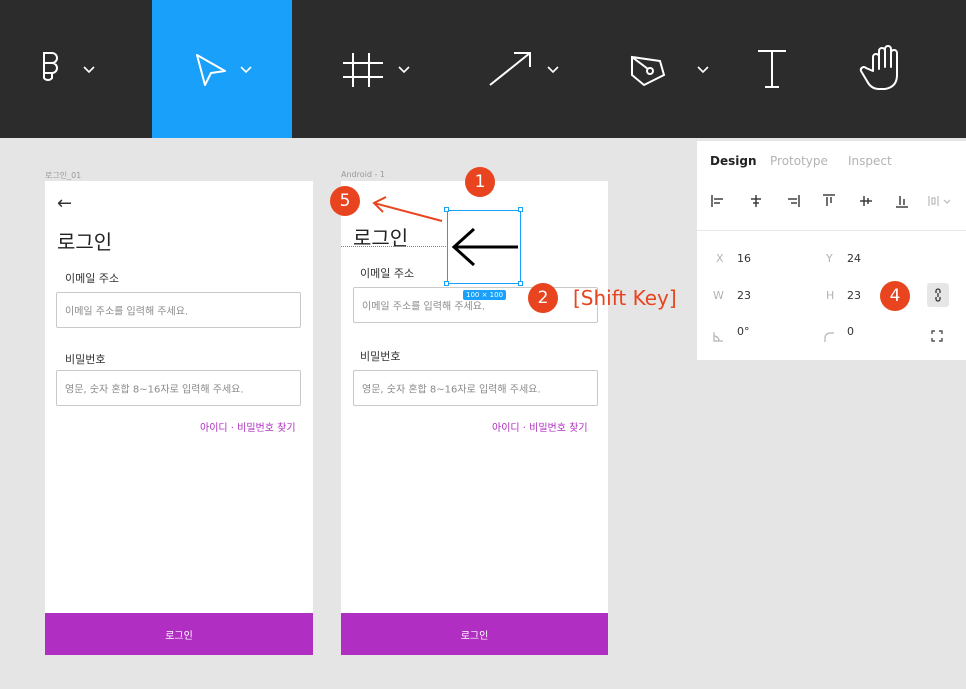  What do you see at coordinates (376, 70) in the screenshot?
I see `frame-hash-icon` at bounding box center [376, 70].